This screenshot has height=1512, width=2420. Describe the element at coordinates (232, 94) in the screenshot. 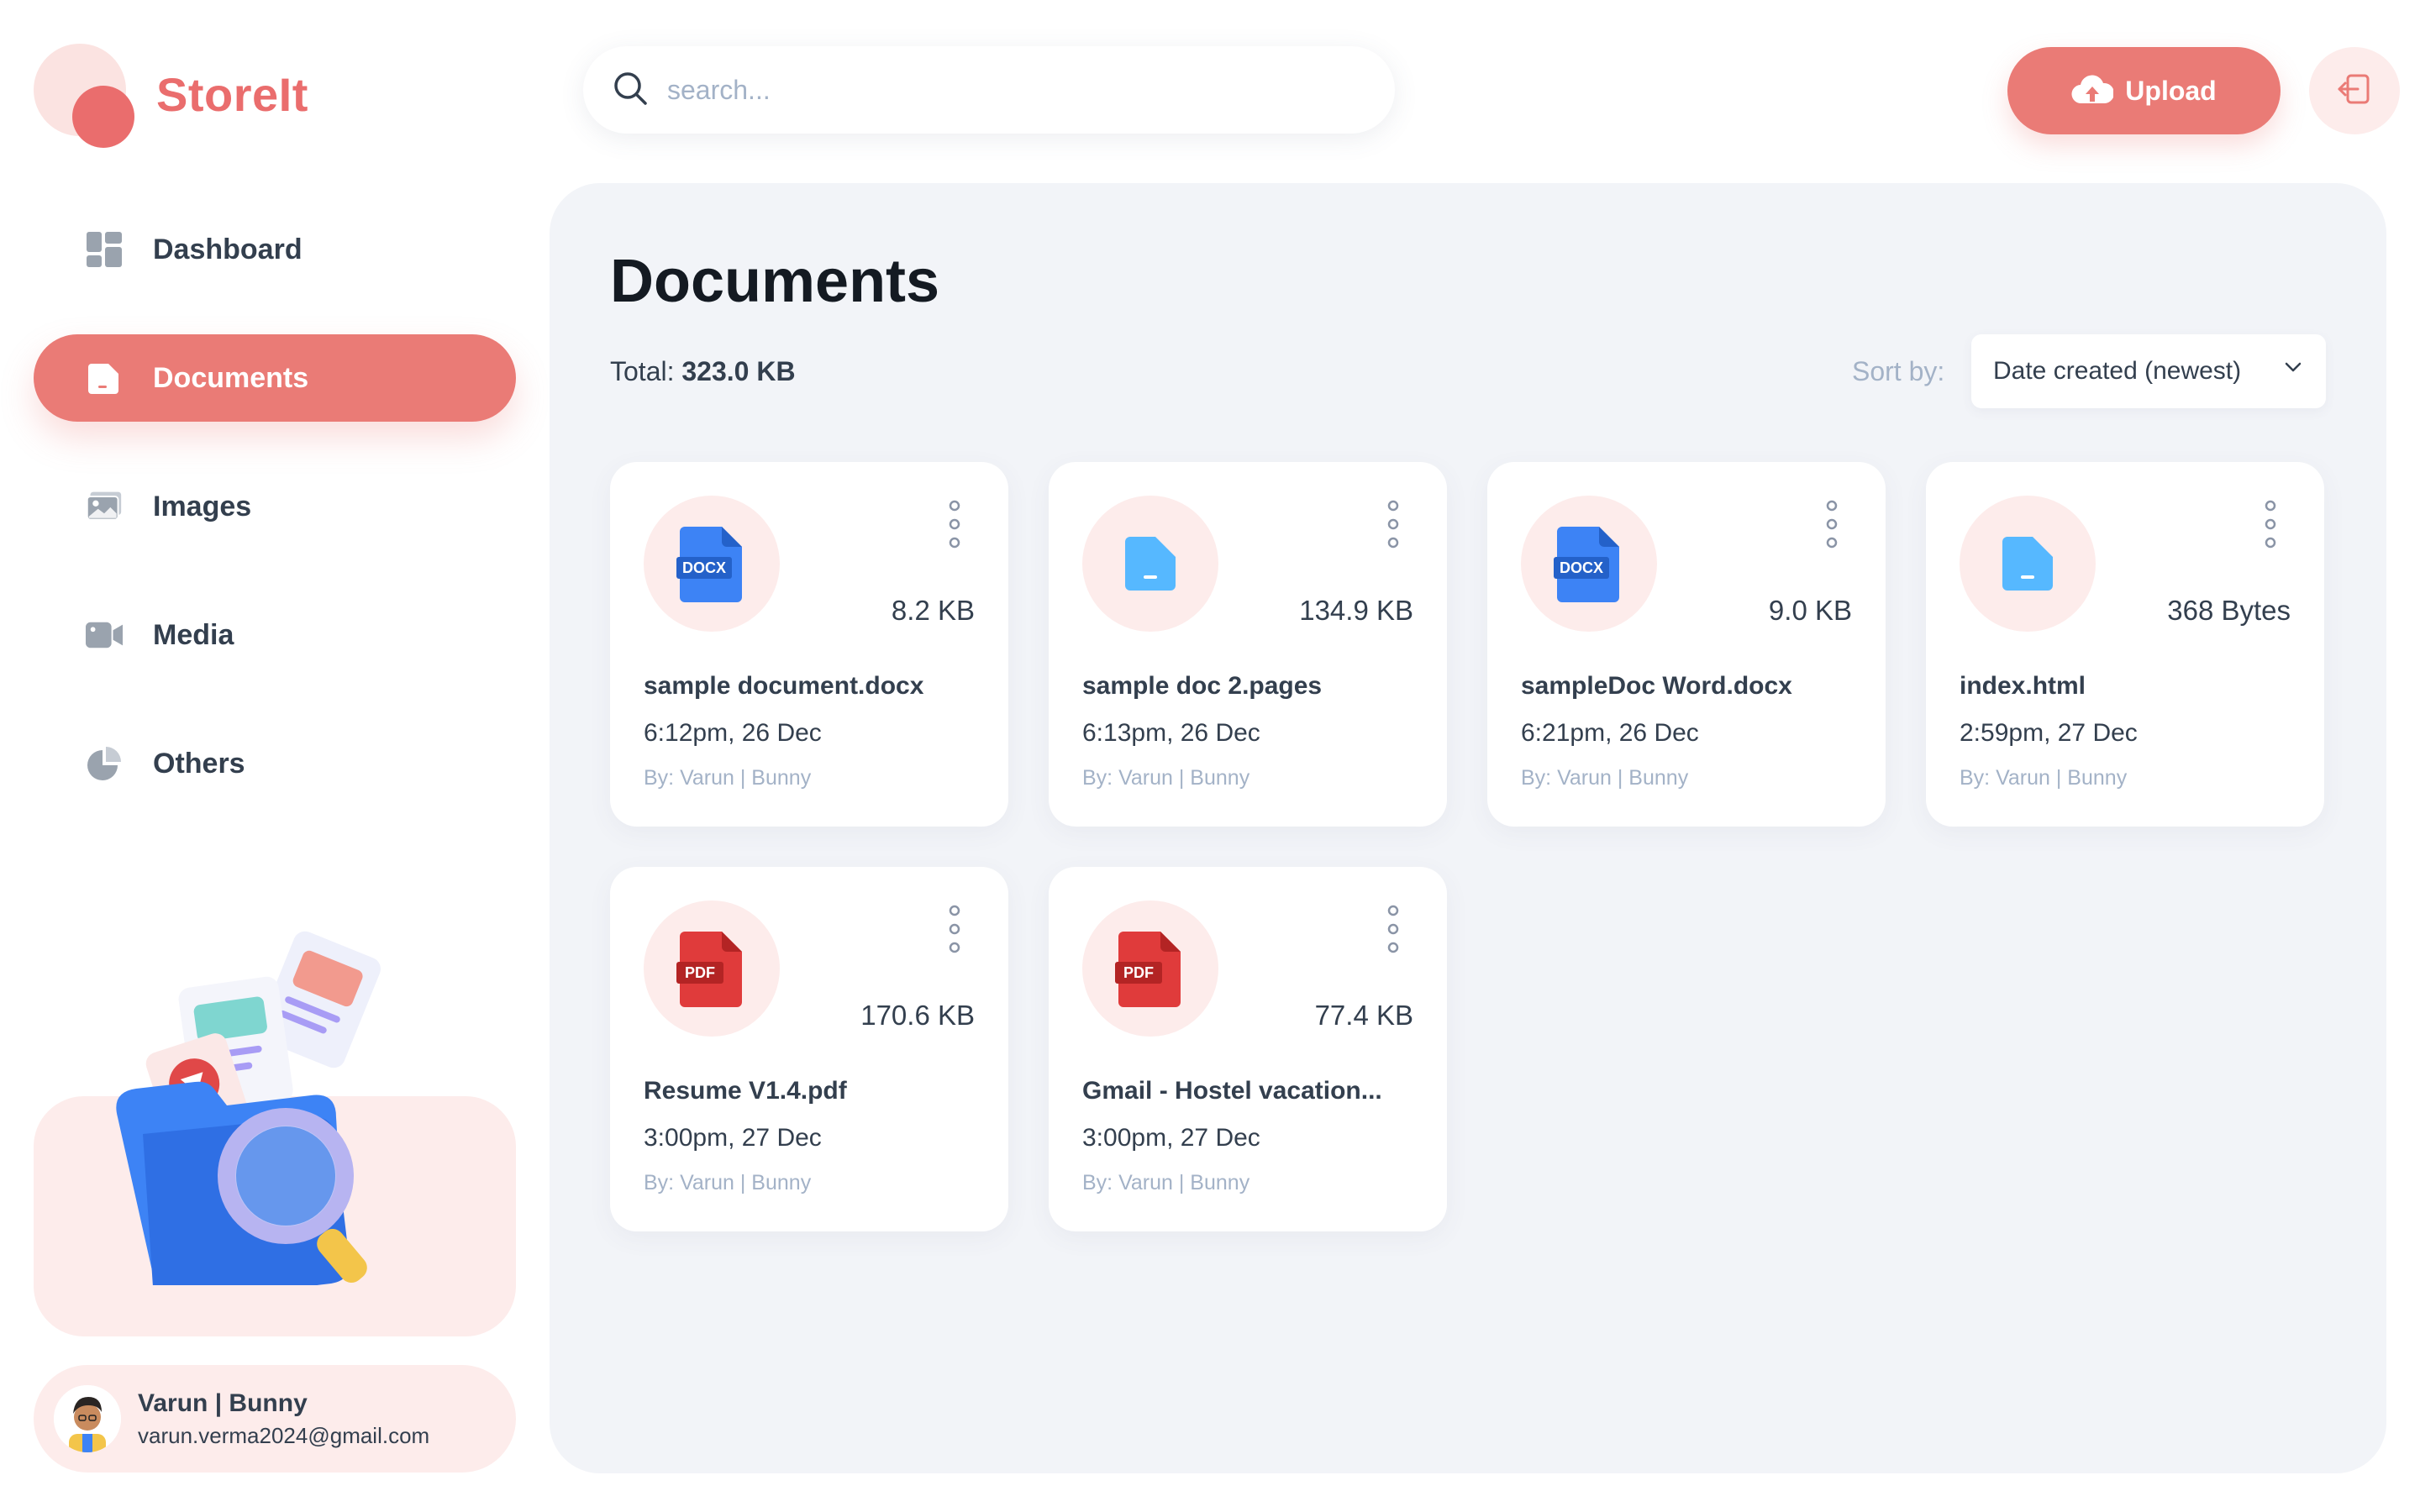

I see `app-name: StoreIt` at that location.